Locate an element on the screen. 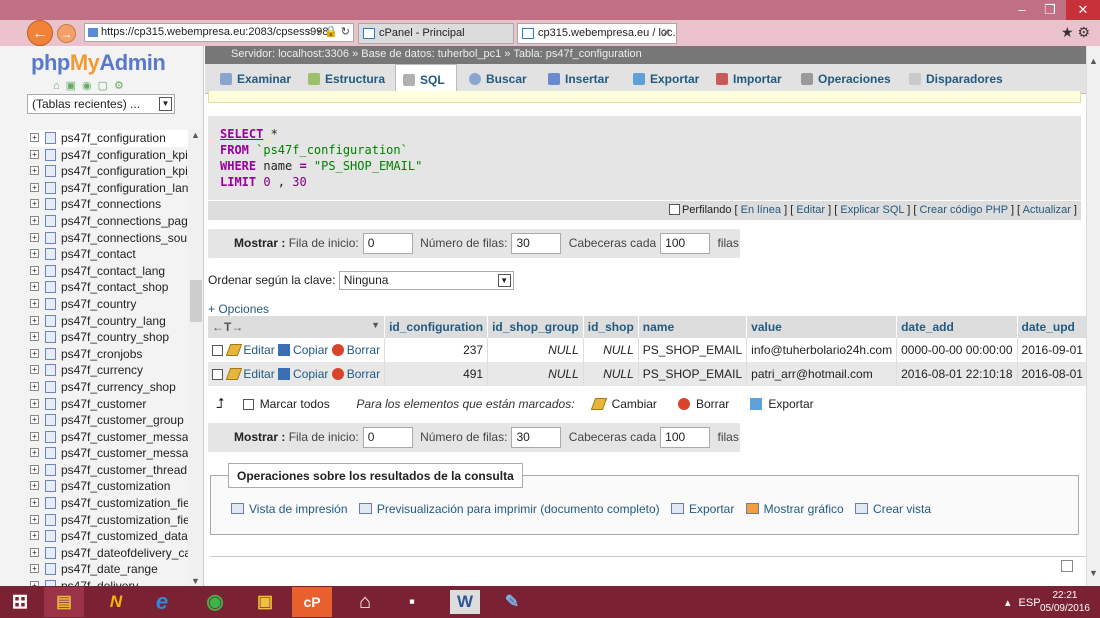 The image size is (1100, 618). windows-start-icon: ⊞ is located at coordinates (20, 602).